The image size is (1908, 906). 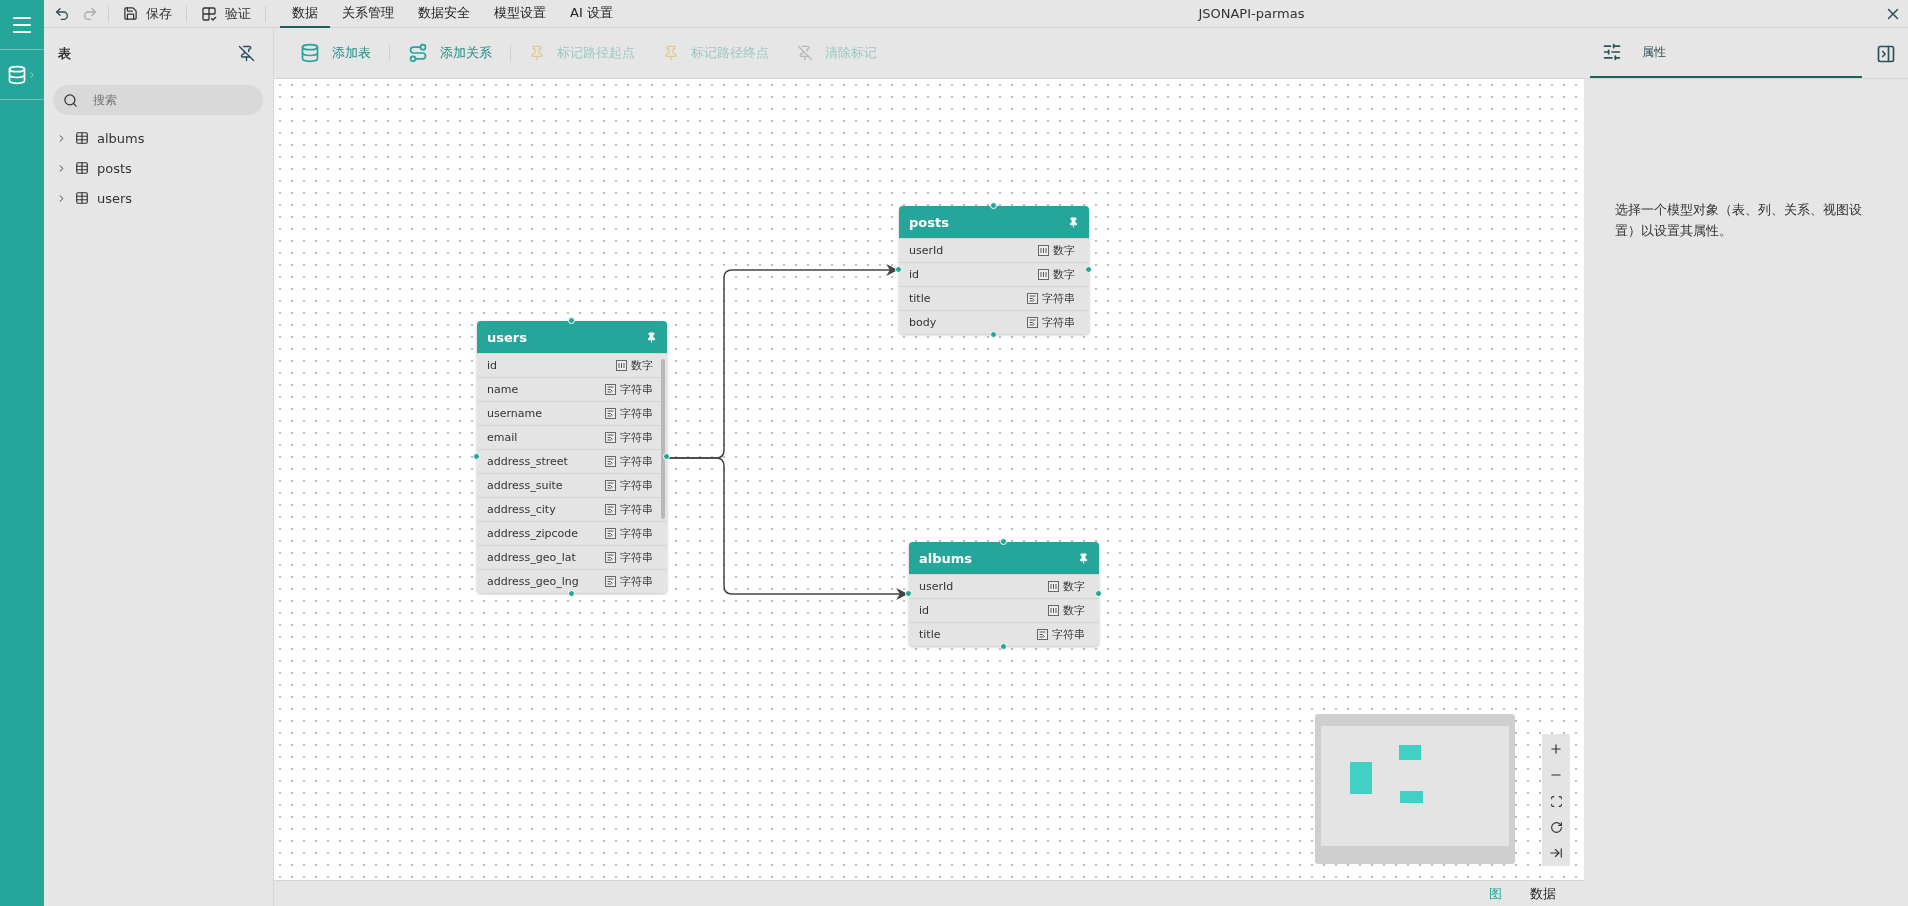 What do you see at coordinates (514, 413) in the screenshot?
I see `column-name: username` at bounding box center [514, 413].